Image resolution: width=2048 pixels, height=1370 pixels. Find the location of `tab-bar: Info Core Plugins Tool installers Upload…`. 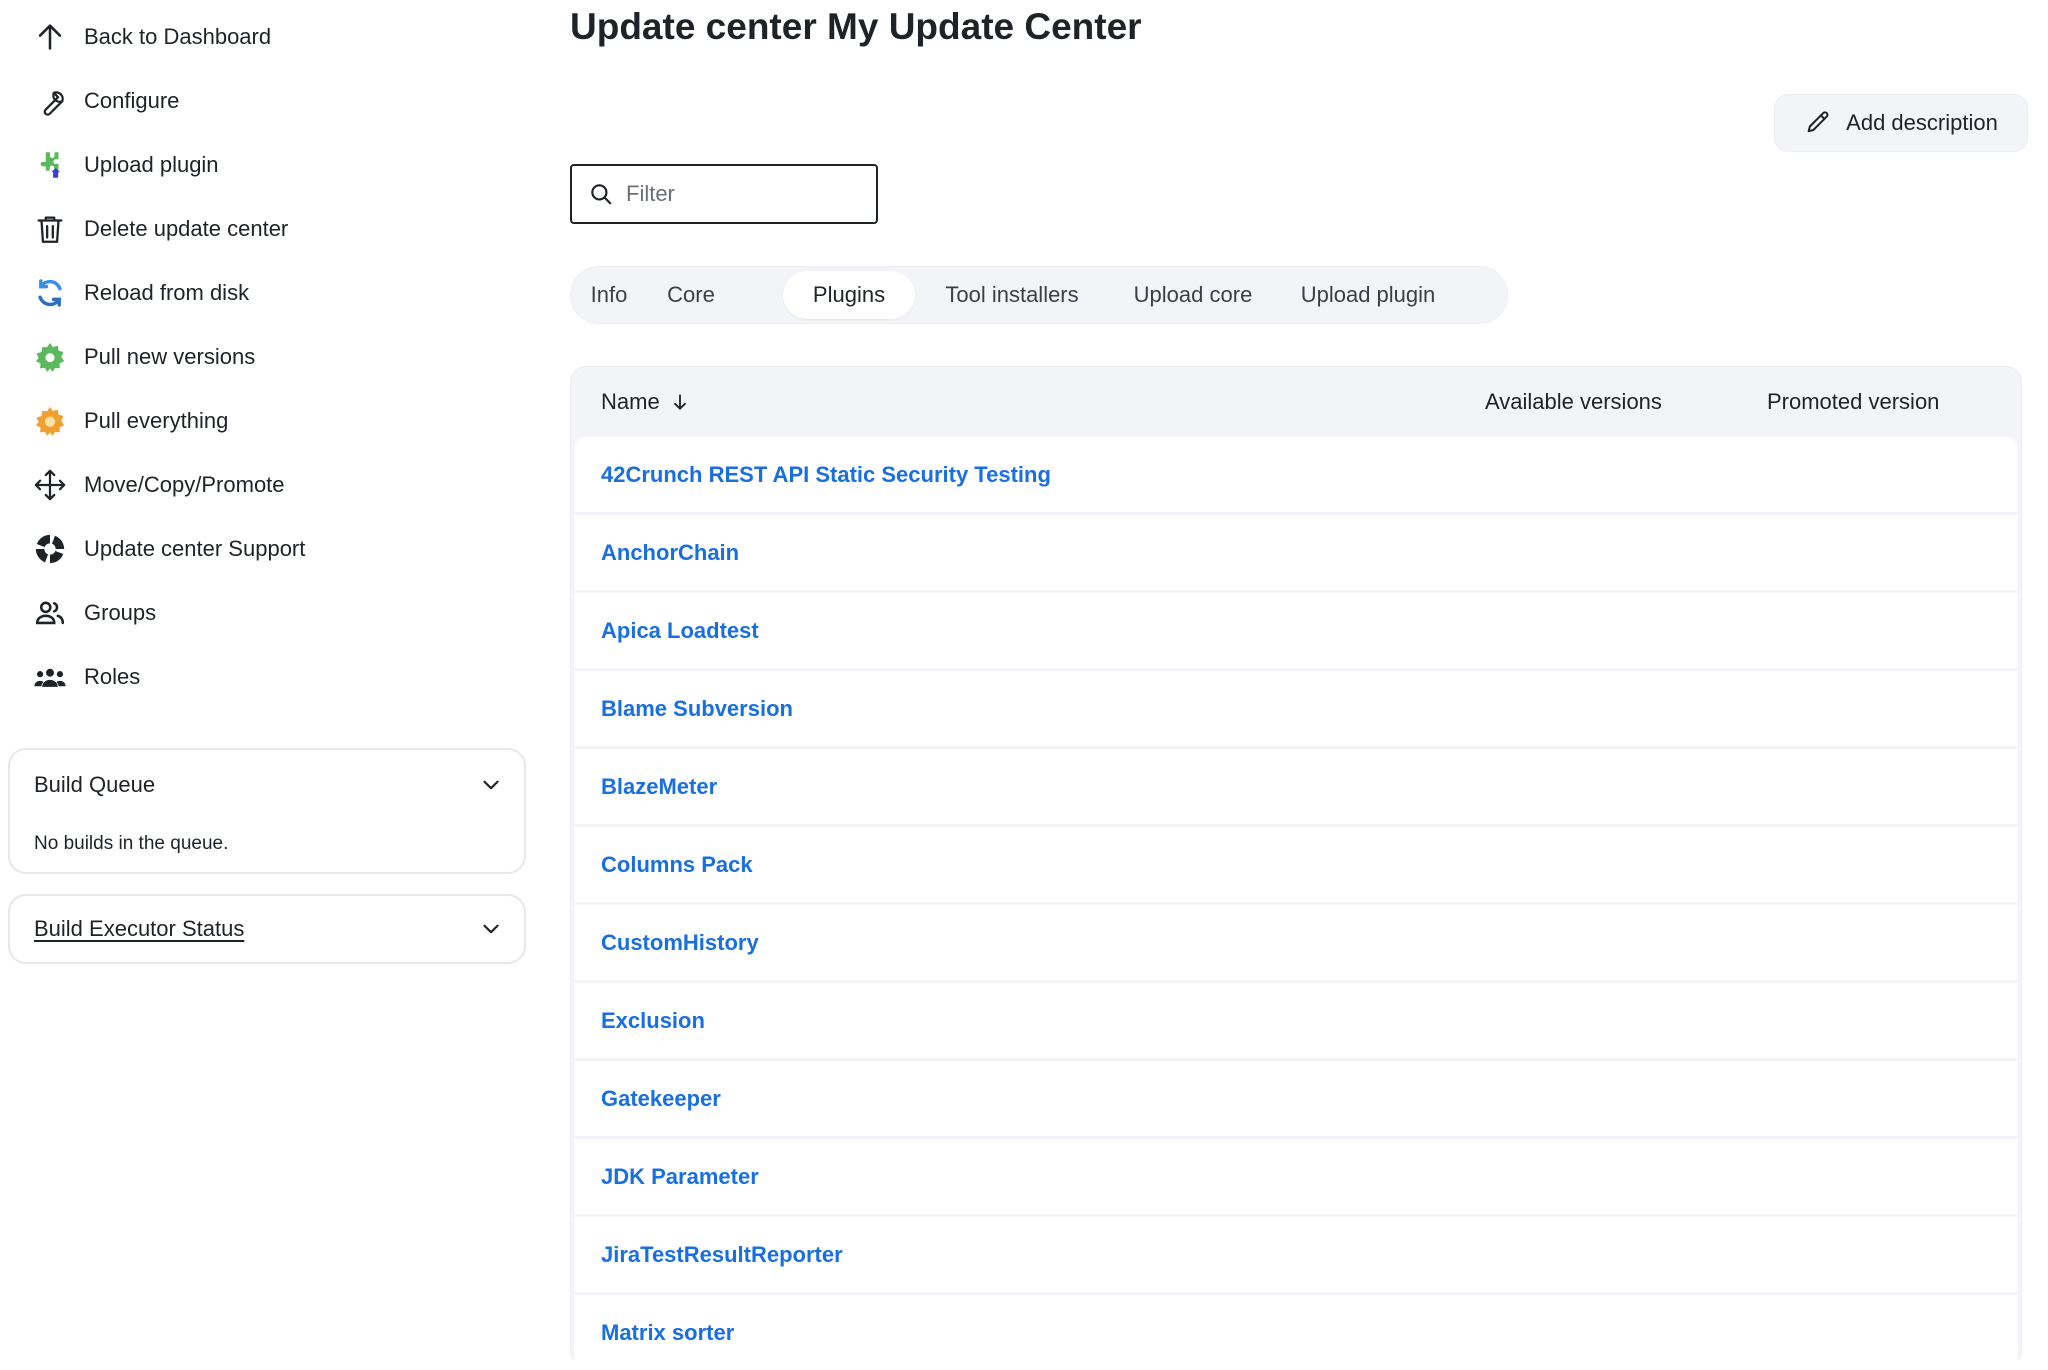

tab-bar: Info Core Plugins Tool installers Upload… is located at coordinates (1039, 295).